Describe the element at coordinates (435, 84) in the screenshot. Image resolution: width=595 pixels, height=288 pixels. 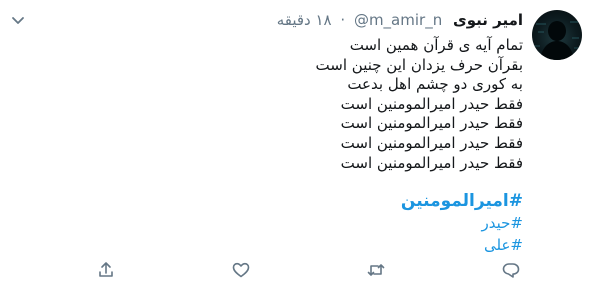
I see `tweet-line: به کوری دو چشم اهل بدعت` at that location.